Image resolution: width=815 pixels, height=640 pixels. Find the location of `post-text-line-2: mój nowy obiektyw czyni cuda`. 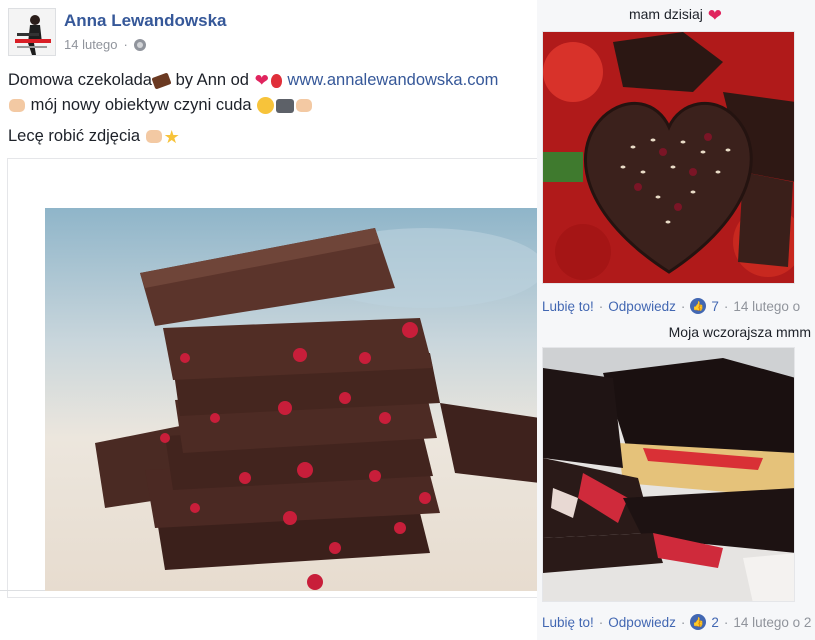

post-text-line-2: mój nowy obiektyw czyni cuda is located at coordinates (160, 105).